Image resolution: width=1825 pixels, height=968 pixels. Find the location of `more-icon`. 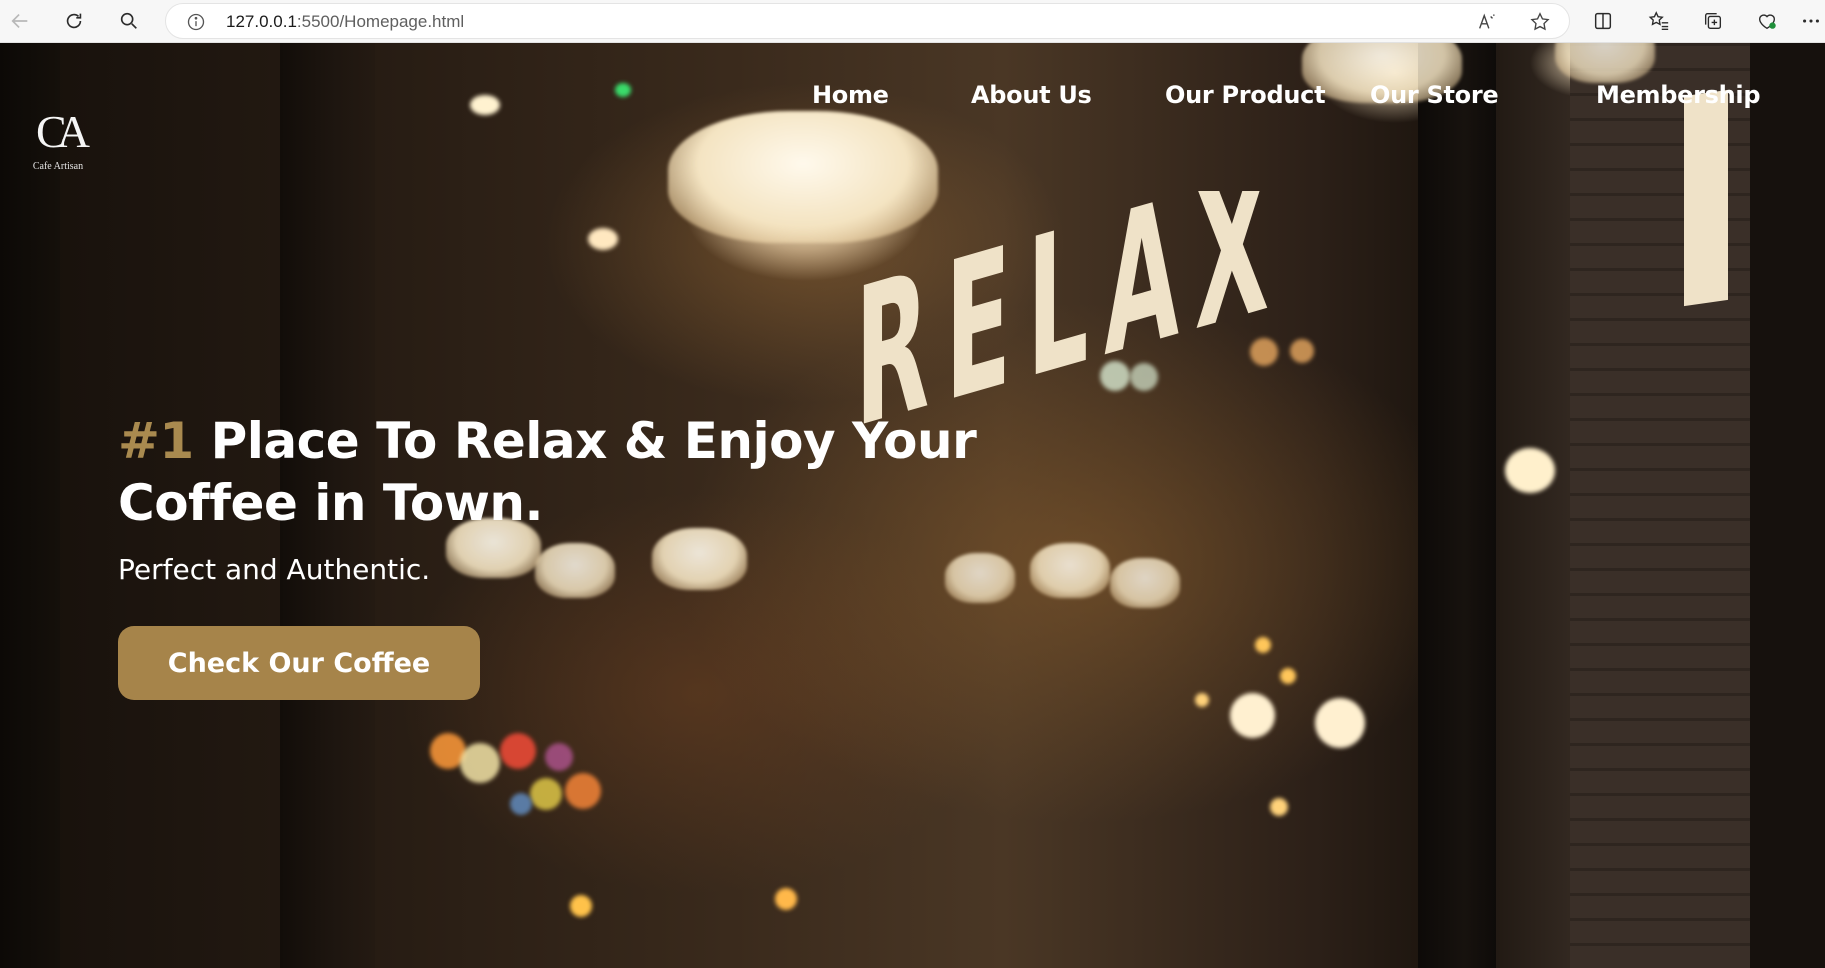

more-icon is located at coordinates (1811, 21).